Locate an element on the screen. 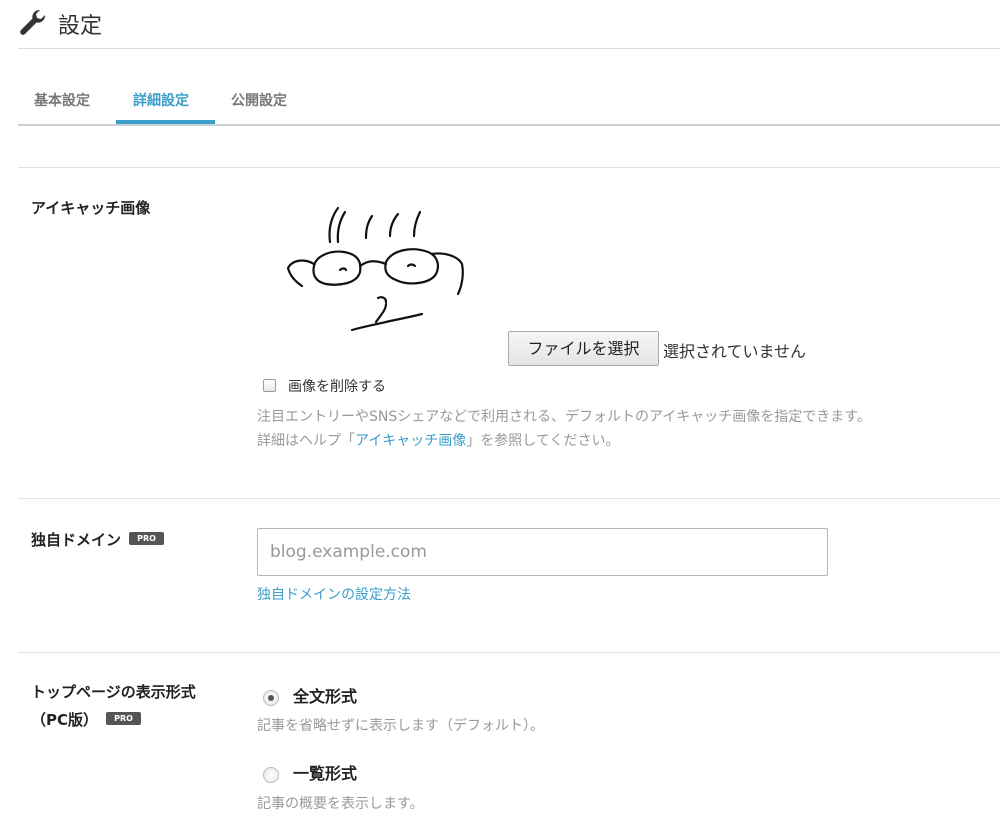 The image size is (1000, 830). delete-image-checkbox is located at coordinates (269, 385).